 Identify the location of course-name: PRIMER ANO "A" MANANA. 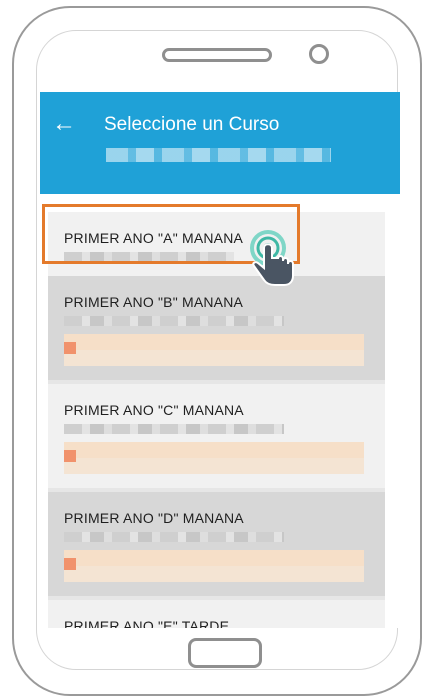
(154, 238).